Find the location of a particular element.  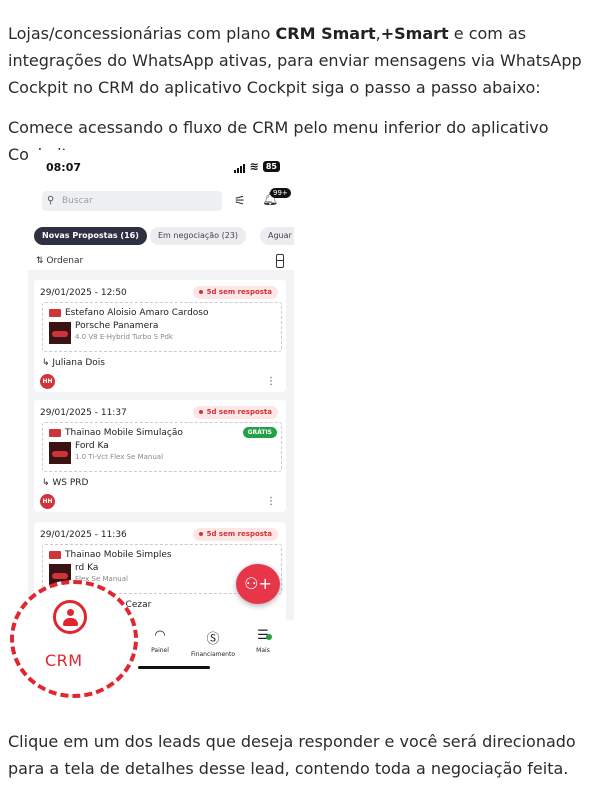

status-bar: 08:07 ≋ 85 is located at coordinates (161, 168).